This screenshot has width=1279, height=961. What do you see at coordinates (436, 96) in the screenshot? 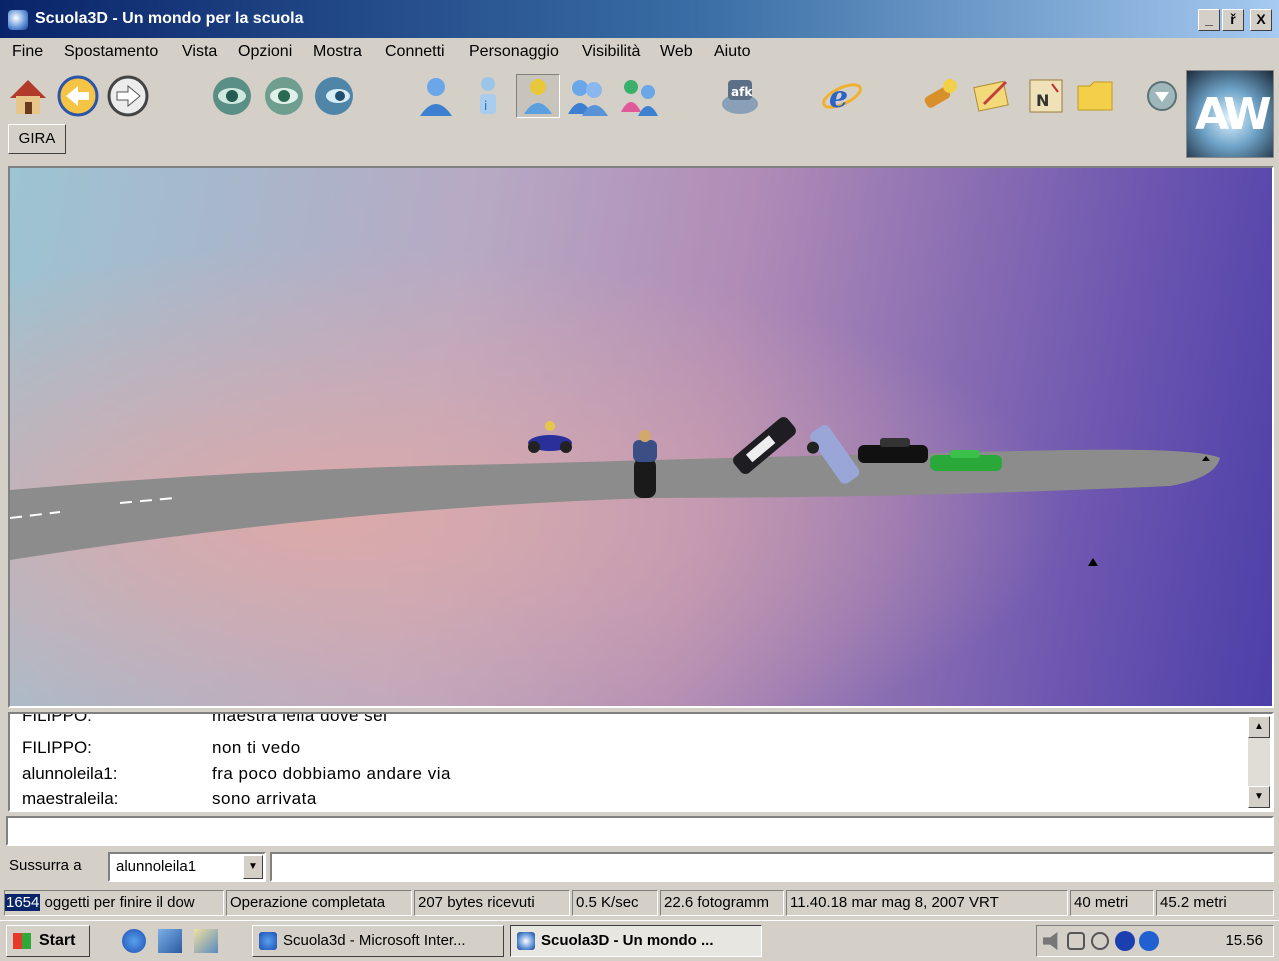
I see `avatar-icon` at bounding box center [436, 96].